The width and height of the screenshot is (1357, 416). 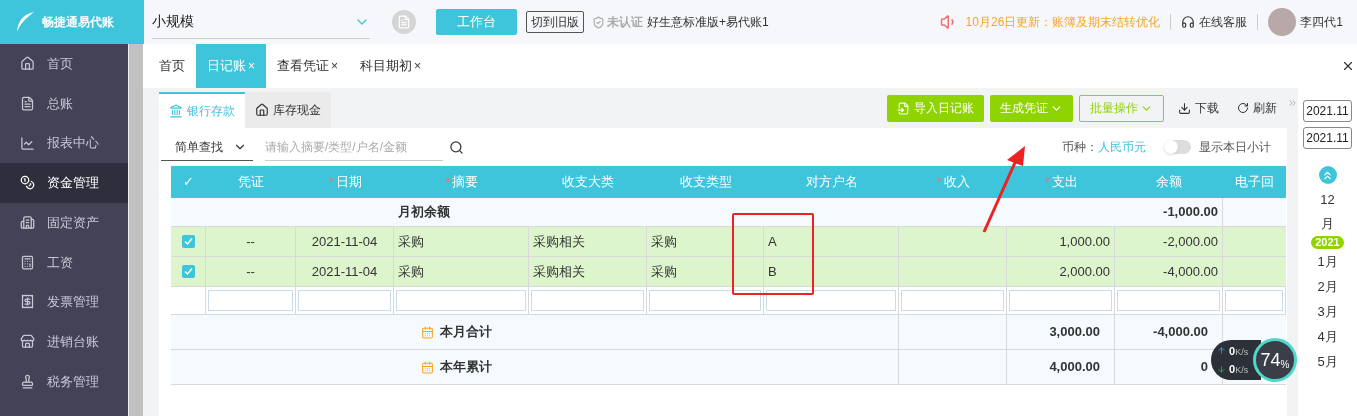 I want to click on sidebar-item: 税务管理, so click(x=64, y=381).